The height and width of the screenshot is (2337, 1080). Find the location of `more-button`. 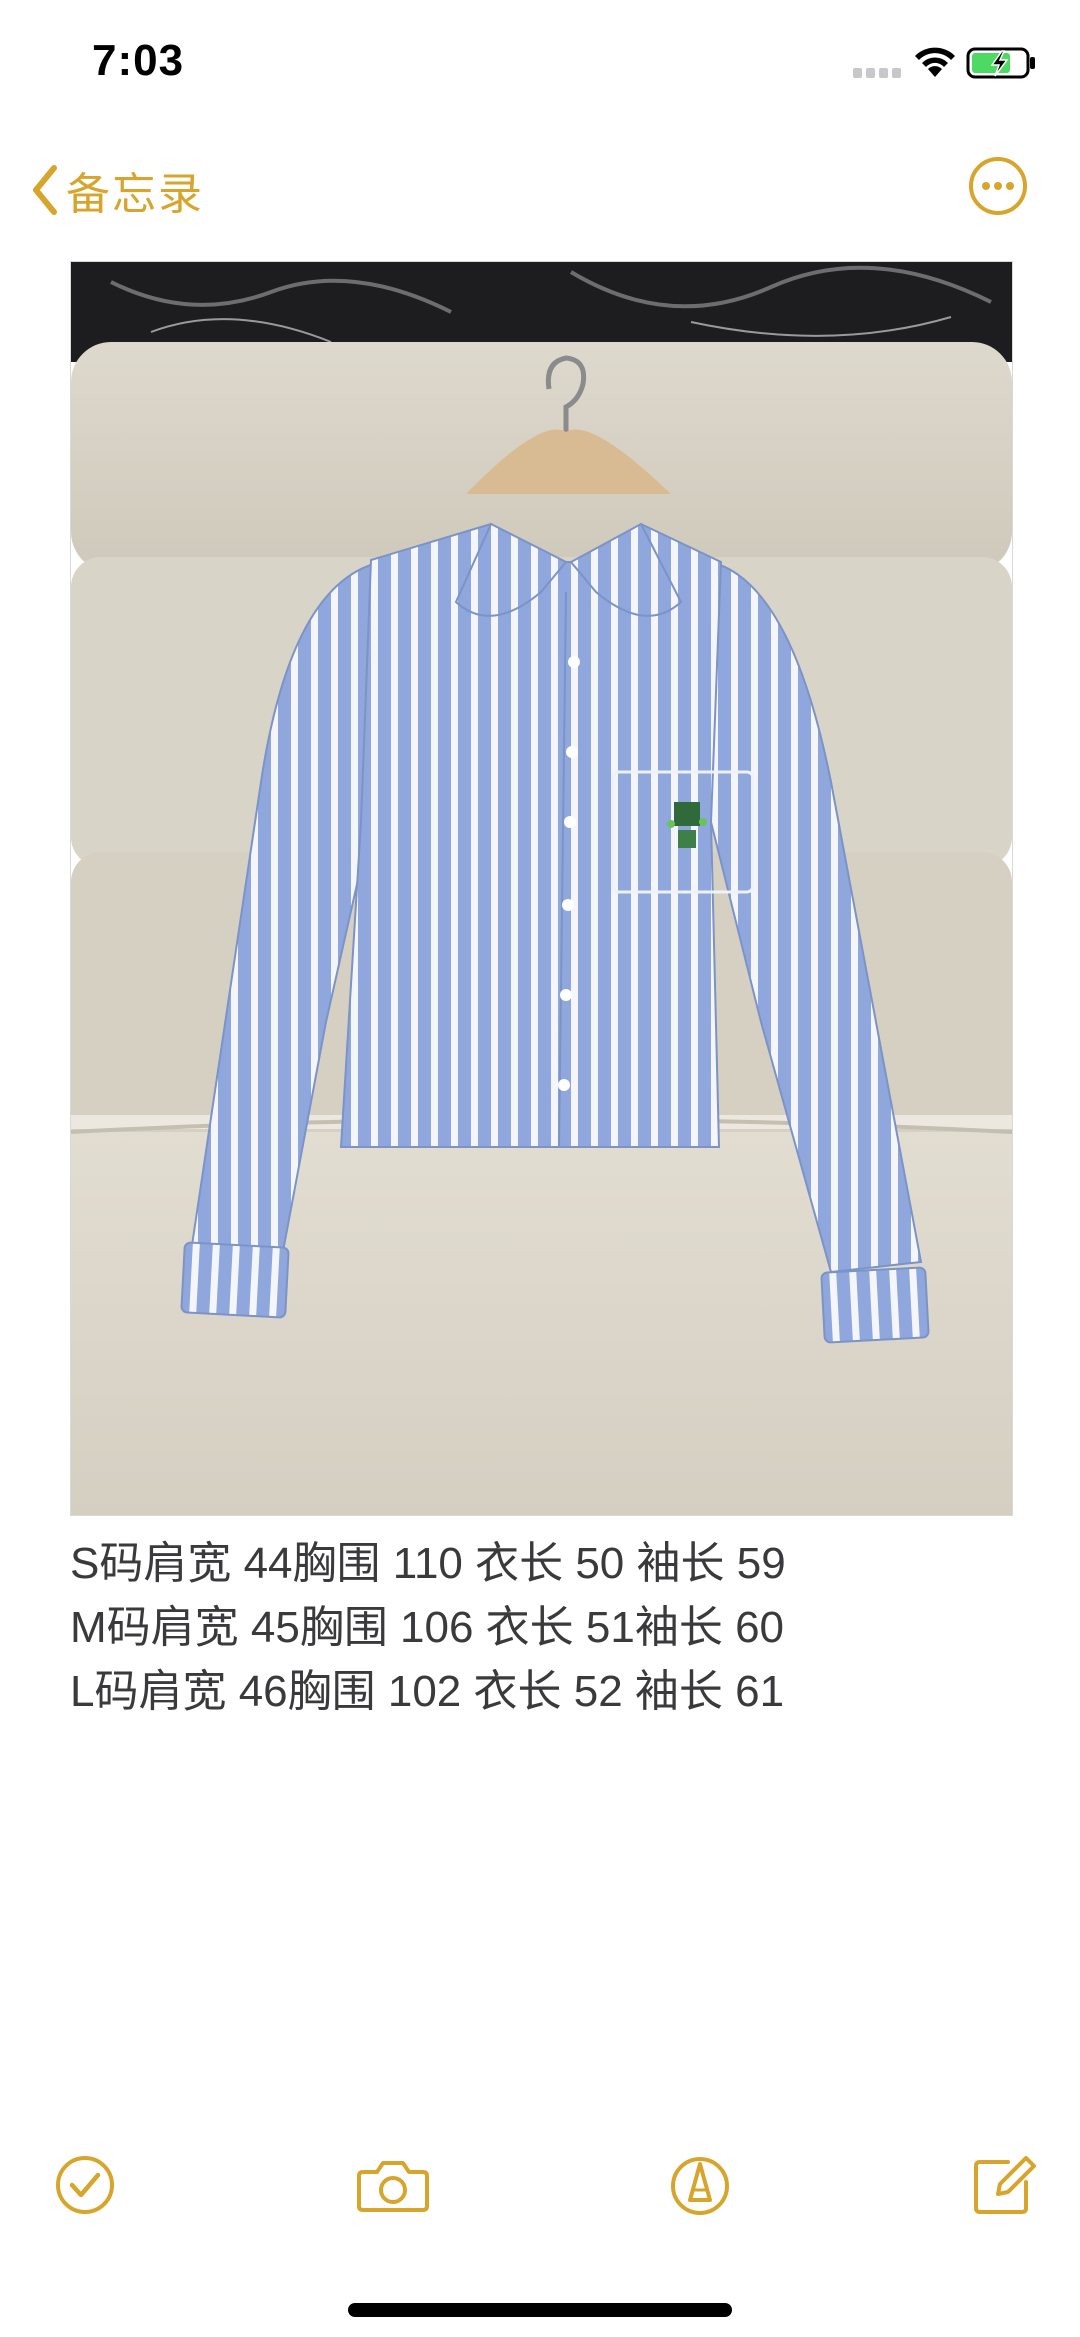

more-button is located at coordinates (998, 186).